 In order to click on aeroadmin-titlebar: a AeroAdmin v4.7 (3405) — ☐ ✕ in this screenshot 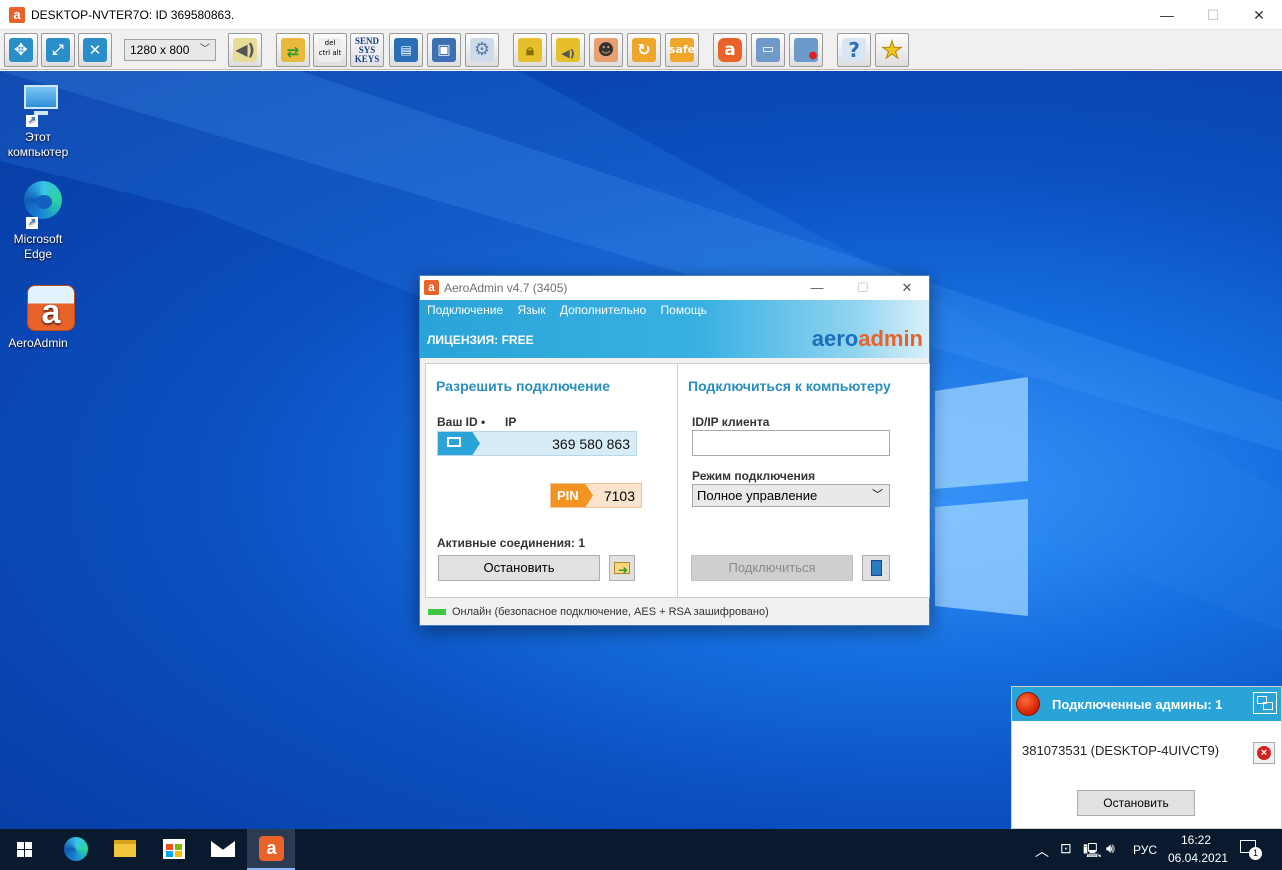, I will do `click(674, 288)`.